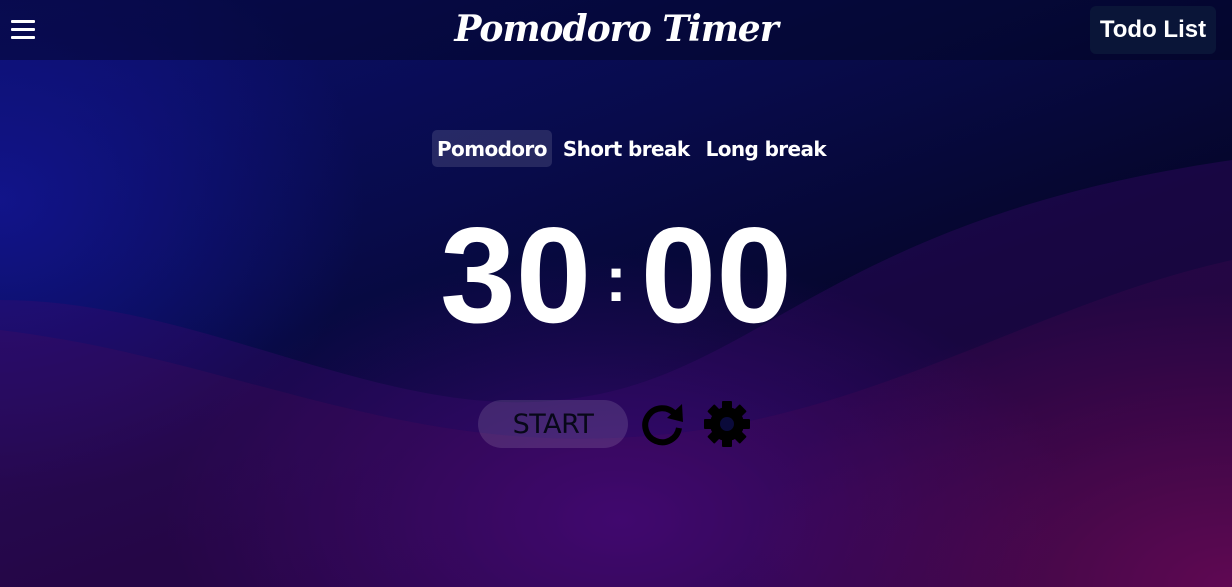  What do you see at coordinates (492, 148) in the screenshot?
I see `tab-pomodoro: Pomodoro` at bounding box center [492, 148].